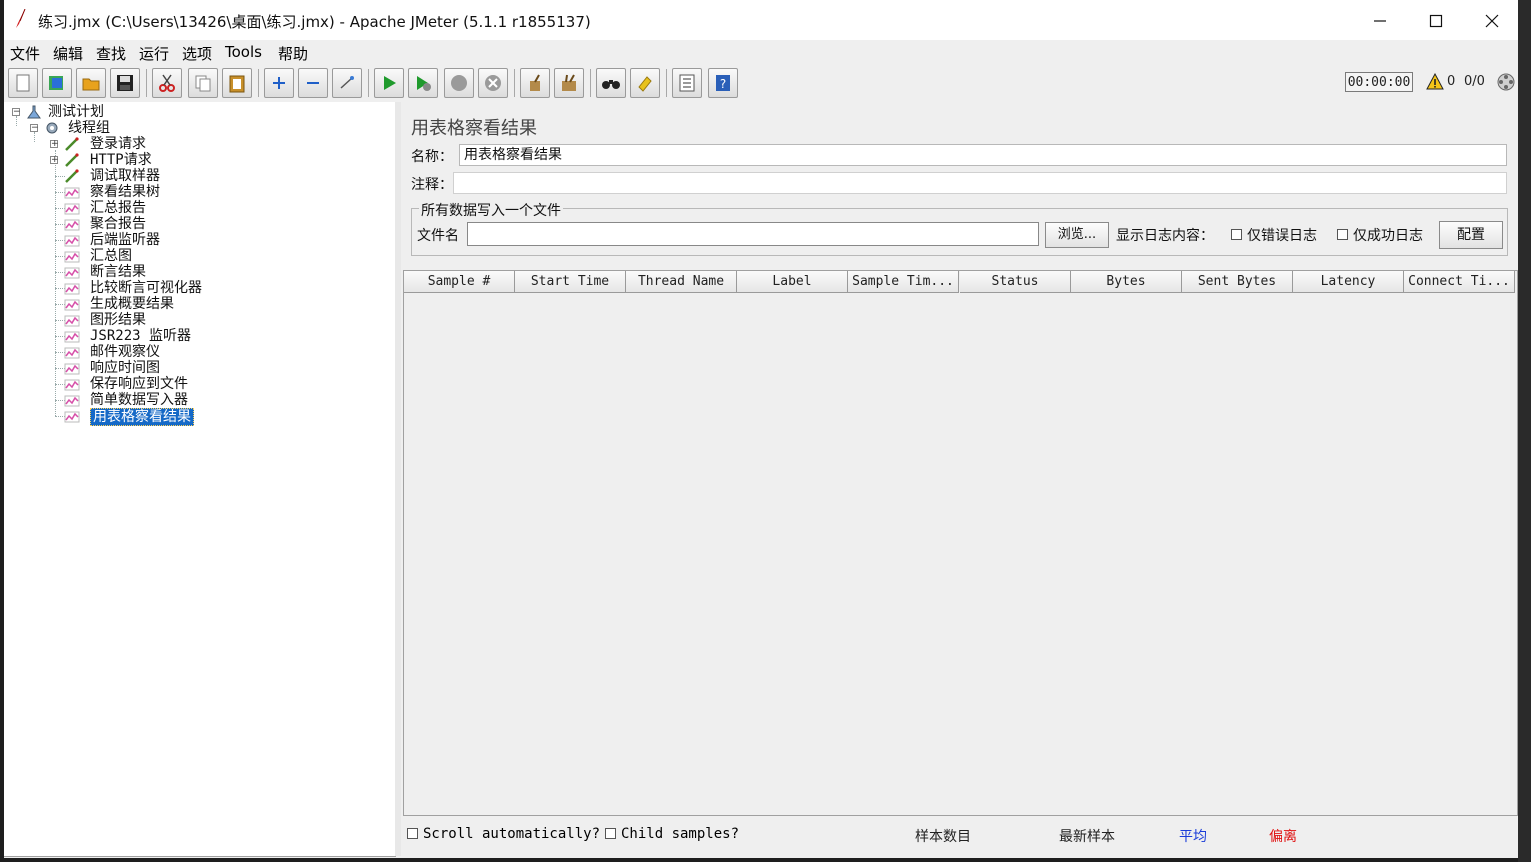 The image size is (1531, 862). Describe the element at coordinates (611, 83) in the screenshot. I see `search-button` at that location.